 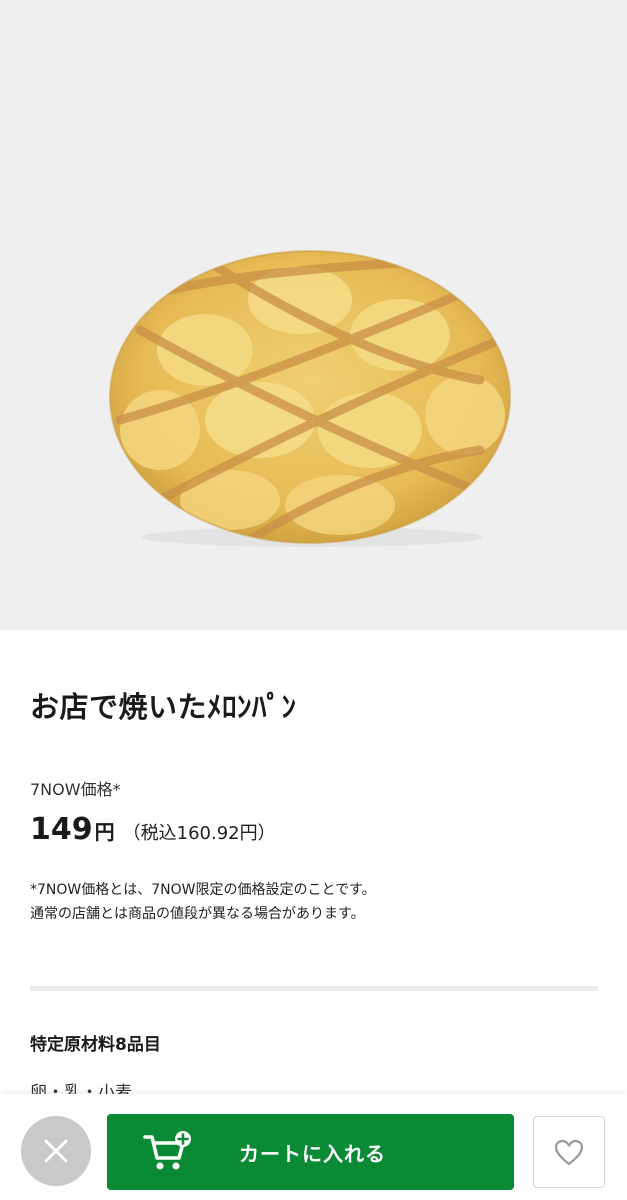 I want to click on heart-icon, so click(x=569, y=1152).